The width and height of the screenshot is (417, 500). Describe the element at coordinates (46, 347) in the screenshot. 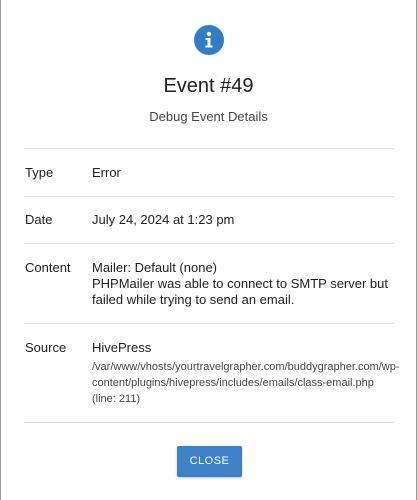

I see `source-label: Source` at that location.